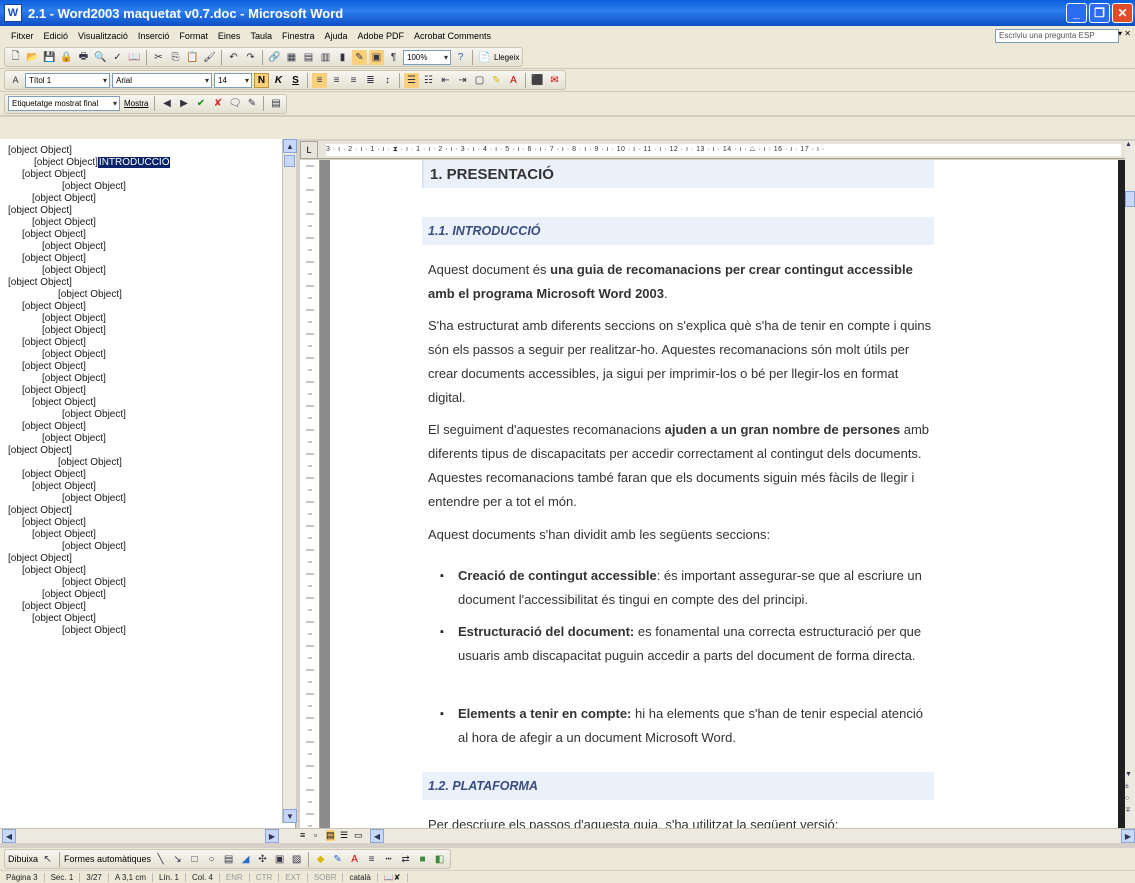 The height and width of the screenshot is (883, 1135). I want to click on format-painter-icon: 🖌, so click(209, 57).